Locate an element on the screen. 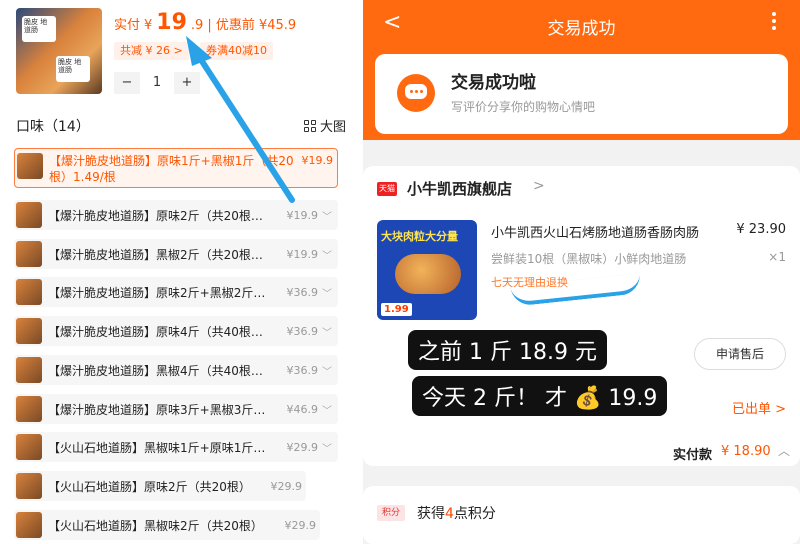 The image size is (800, 544). chevron-up-icon: ︿ is located at coordinates (784, 450).